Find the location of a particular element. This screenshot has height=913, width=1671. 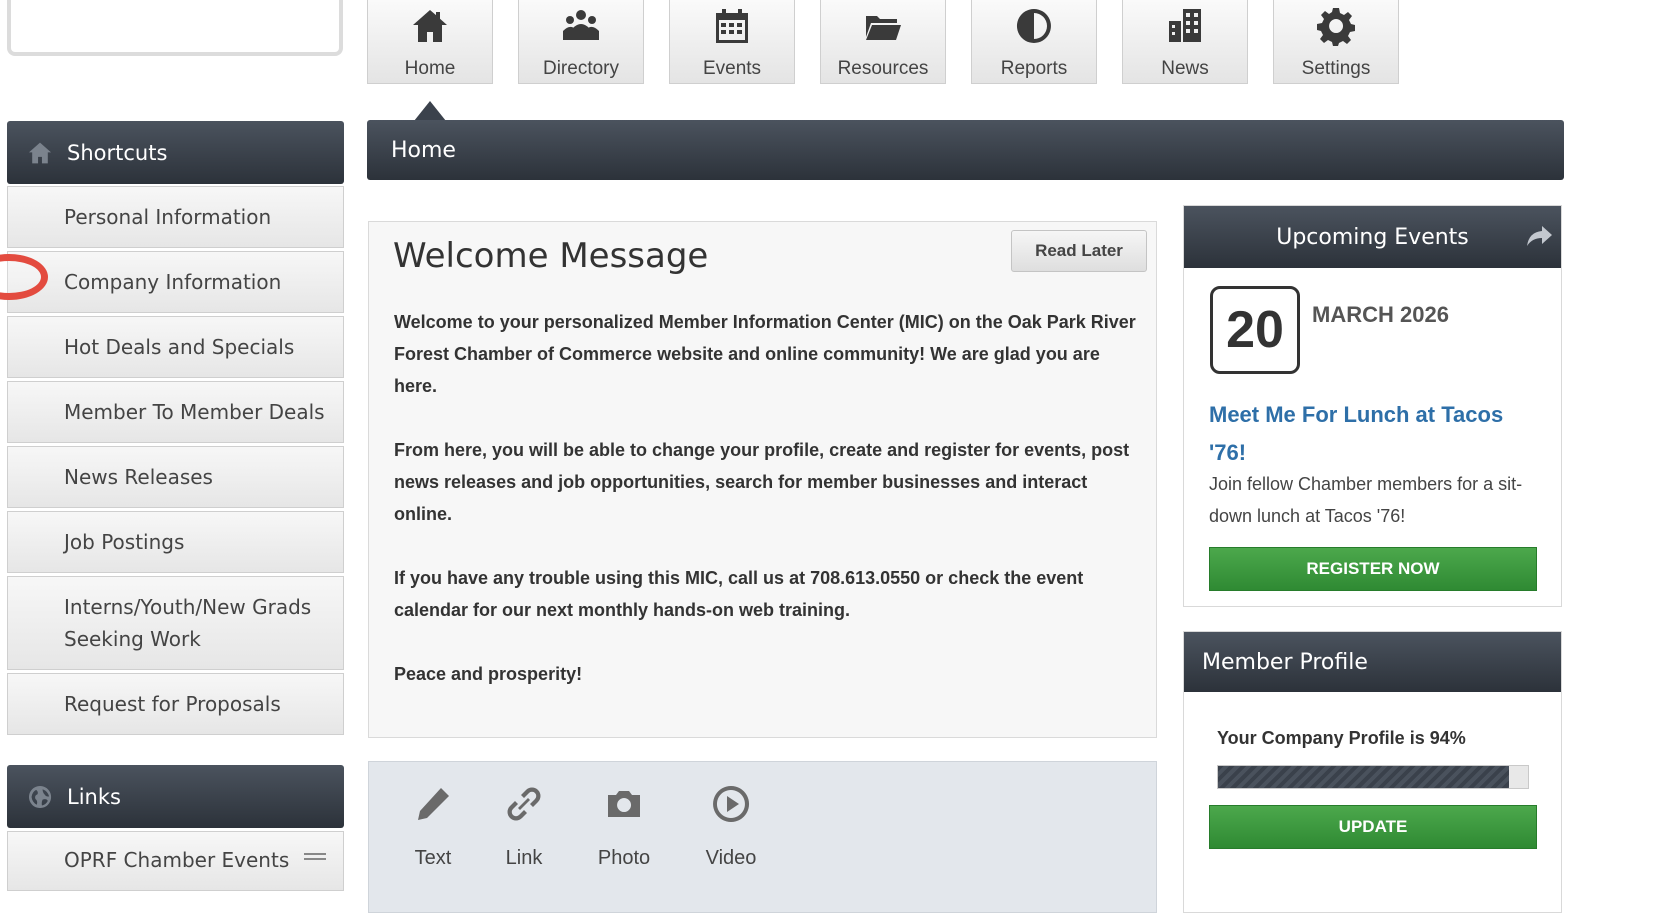

nav-settings: Settings is located at coordinates (1336, 42).